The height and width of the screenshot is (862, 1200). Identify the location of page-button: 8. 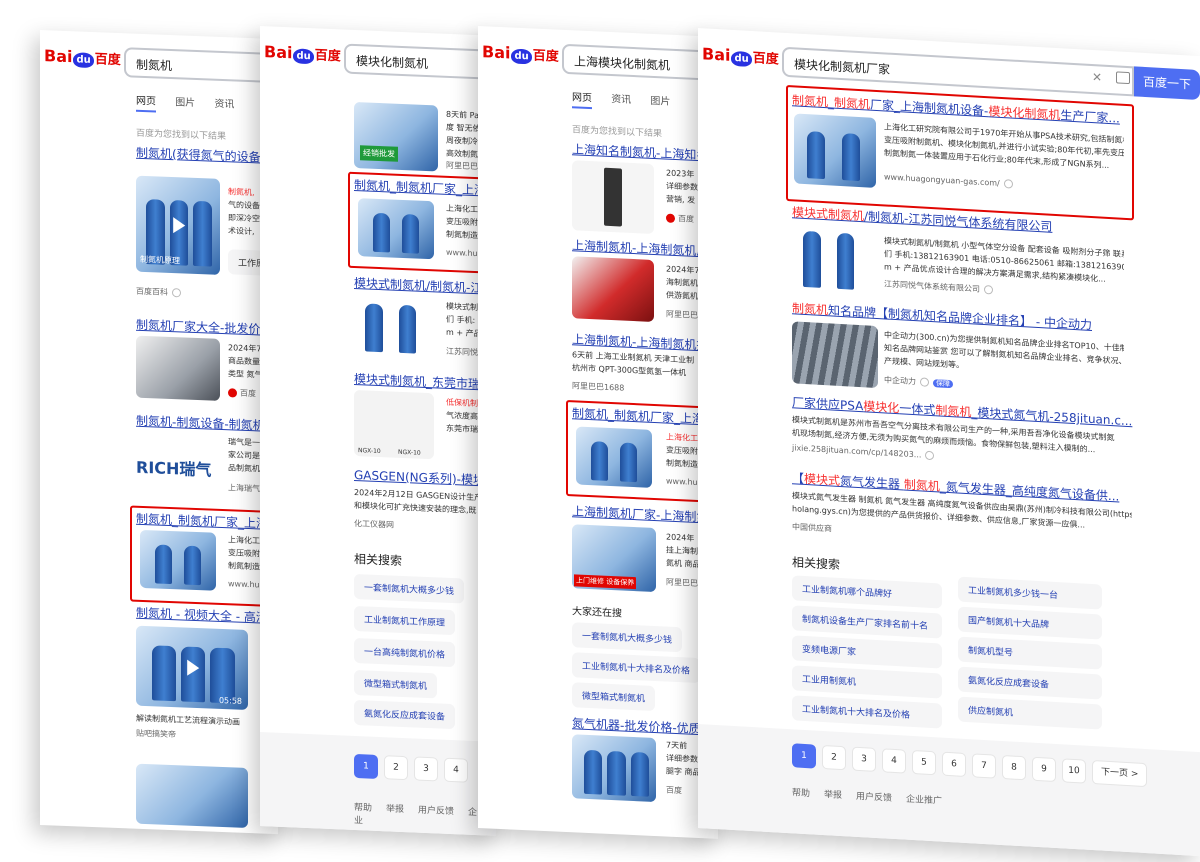
(1014, 767).